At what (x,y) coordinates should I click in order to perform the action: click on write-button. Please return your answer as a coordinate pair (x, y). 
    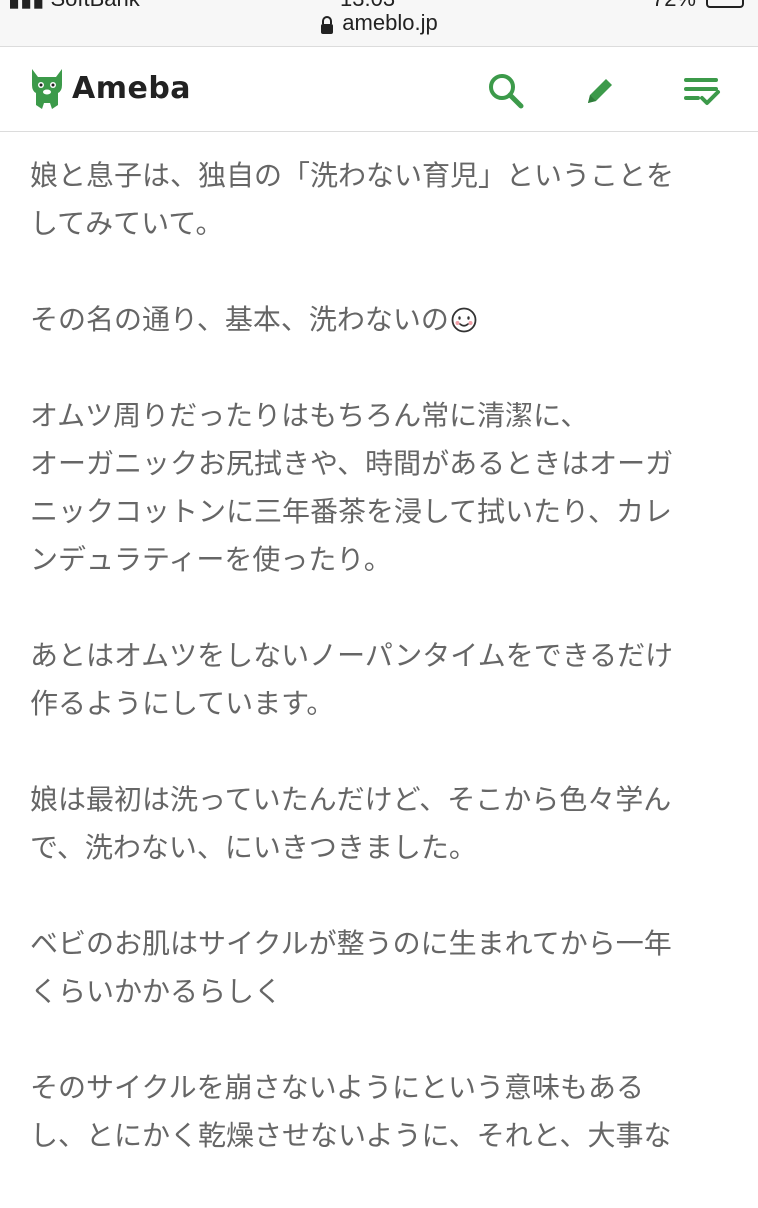
    Looking at the image, I should click on (600, 91).